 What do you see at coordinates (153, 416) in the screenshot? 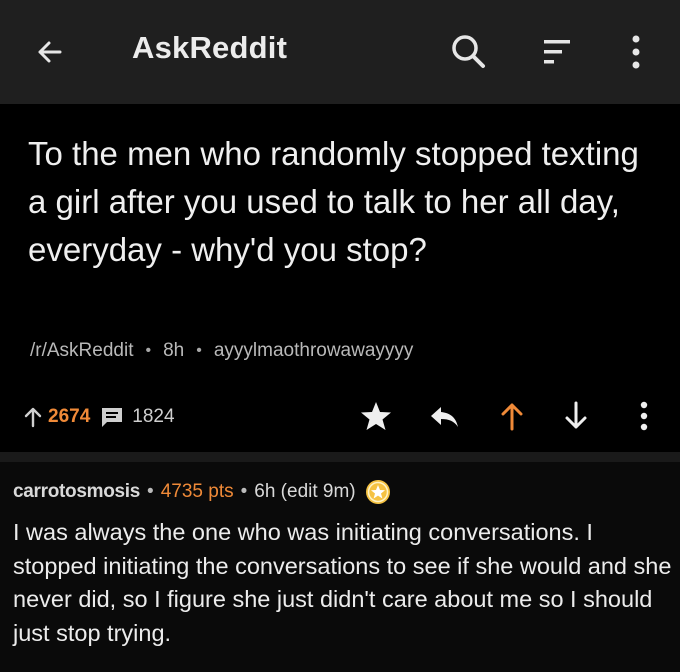
I see `comment-count: 1824` at bounding box center [153, 416].